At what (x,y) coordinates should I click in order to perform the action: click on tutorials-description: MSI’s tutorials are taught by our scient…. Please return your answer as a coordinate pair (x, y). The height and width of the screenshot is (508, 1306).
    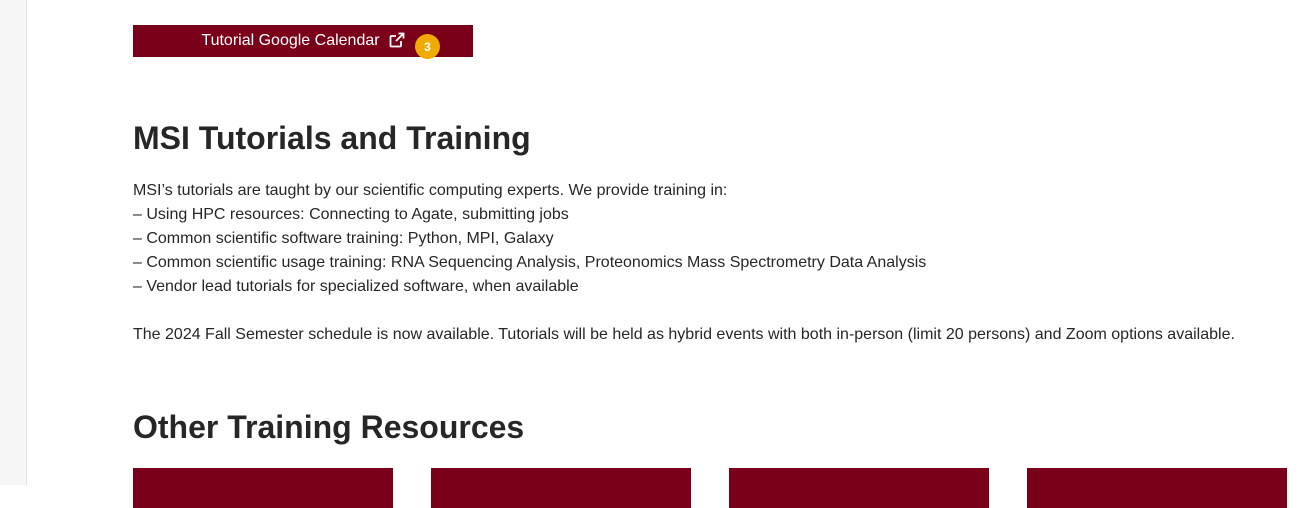
    Looking at the image, I should click on (529, 239).